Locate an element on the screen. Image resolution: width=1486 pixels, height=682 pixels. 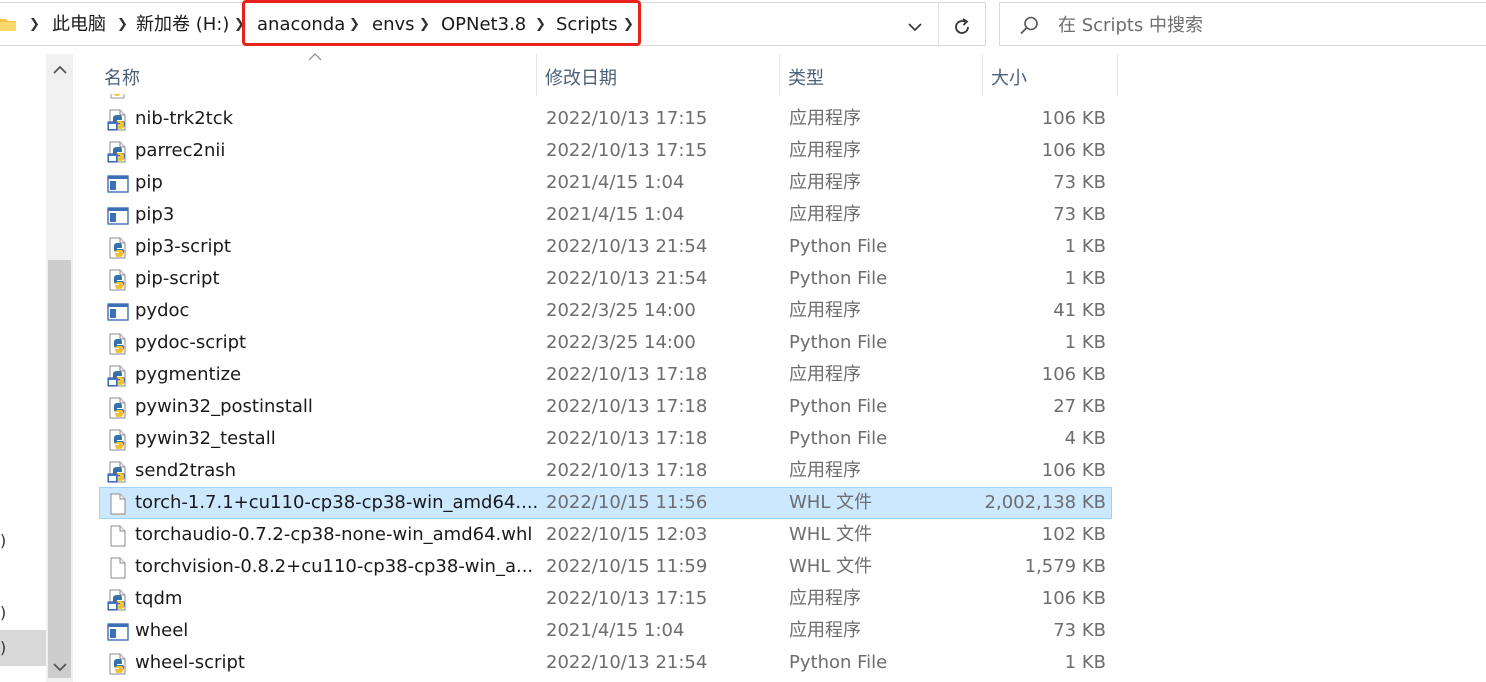
file-size: 106 KB is located at coordinates (1073, 470).